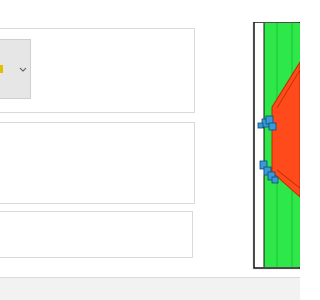 The image size is (320, 300). What do you see at coordinates (15, 69) in the screenshot?
I see `color-dropdown` at bounding box center [15, 69].